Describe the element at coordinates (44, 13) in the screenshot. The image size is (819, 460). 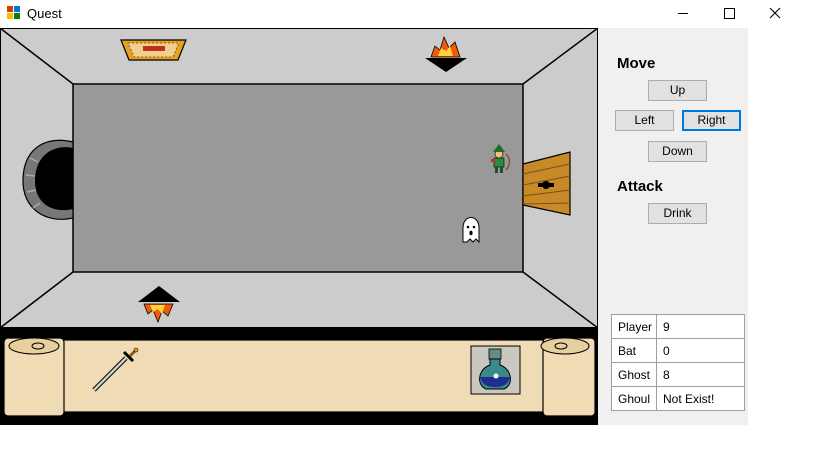
I see `window-title: Quest` at that location.